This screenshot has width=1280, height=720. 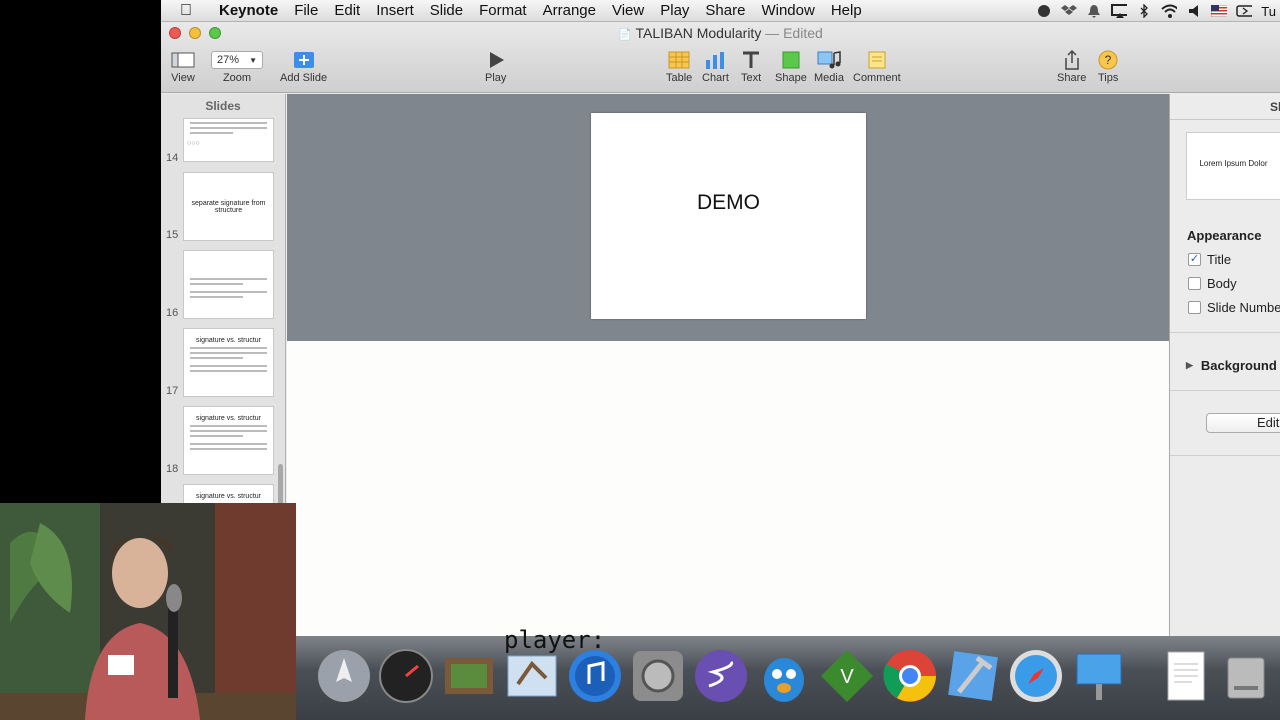 I want to click on slide-number-checkbox: Slide Numbe, so click(x=1234, y=307).